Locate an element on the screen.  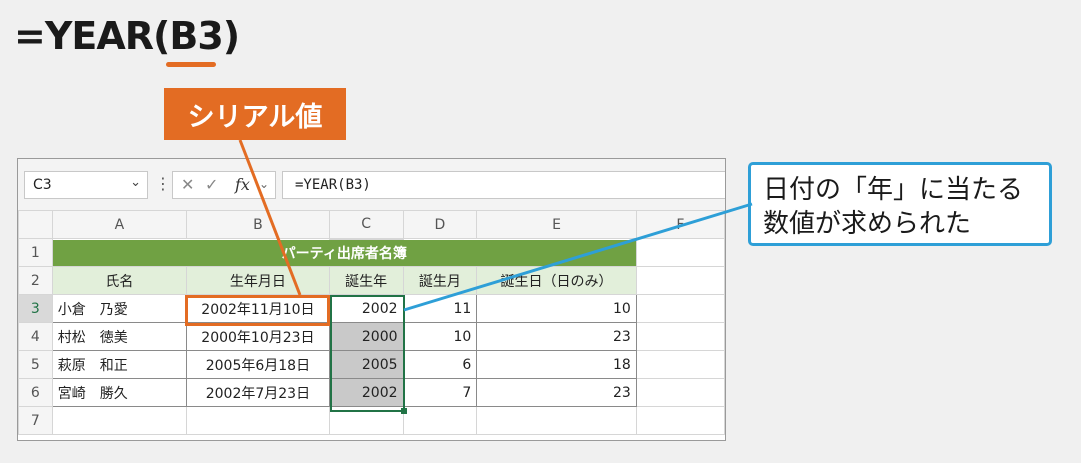
table-row: 3 小倉 乃愛 2002年11月10日 2002 11 10 is located at coordinates (371, 308).